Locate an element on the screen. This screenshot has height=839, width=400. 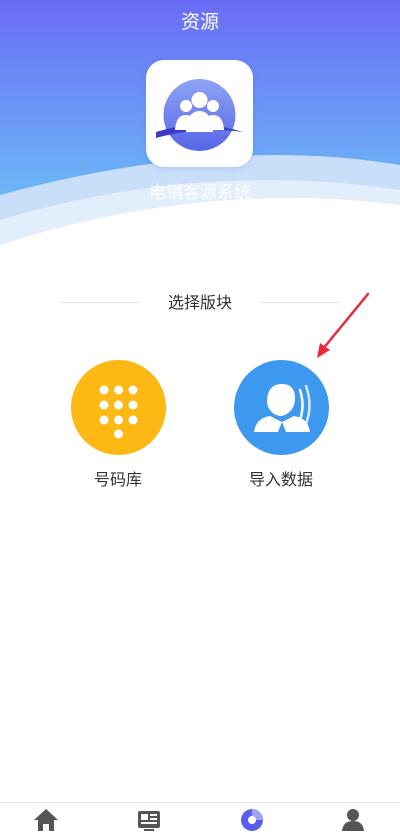
annotation-arrow-icon is located at coordinates (343, 325).